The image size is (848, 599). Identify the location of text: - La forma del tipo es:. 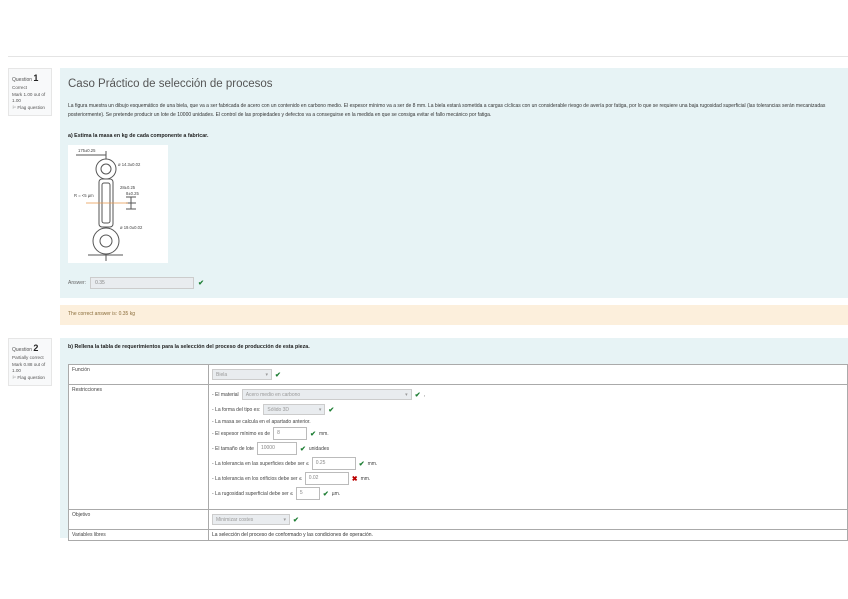
(236, 409).